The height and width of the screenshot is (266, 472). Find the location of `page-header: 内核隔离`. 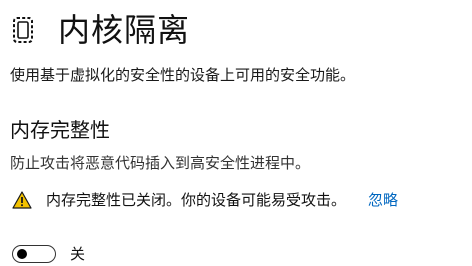

page-header: 内核隔离 is located at coordinates (100, 30).